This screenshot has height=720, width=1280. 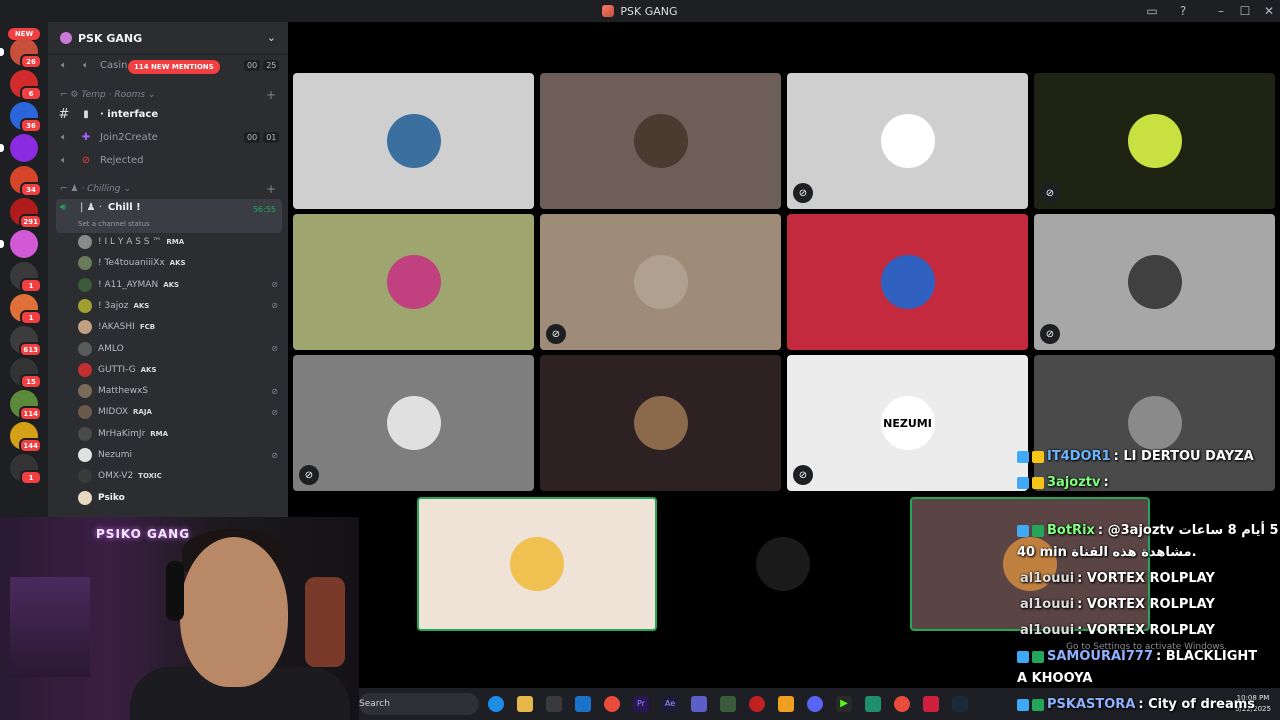 I want to click on outlook-icon, so click(x=583, y=704).